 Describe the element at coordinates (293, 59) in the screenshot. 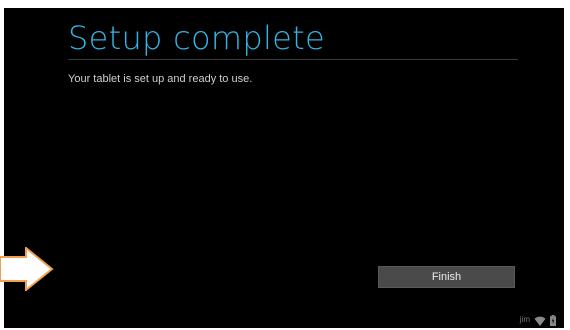

I see `title-divider` at that location.